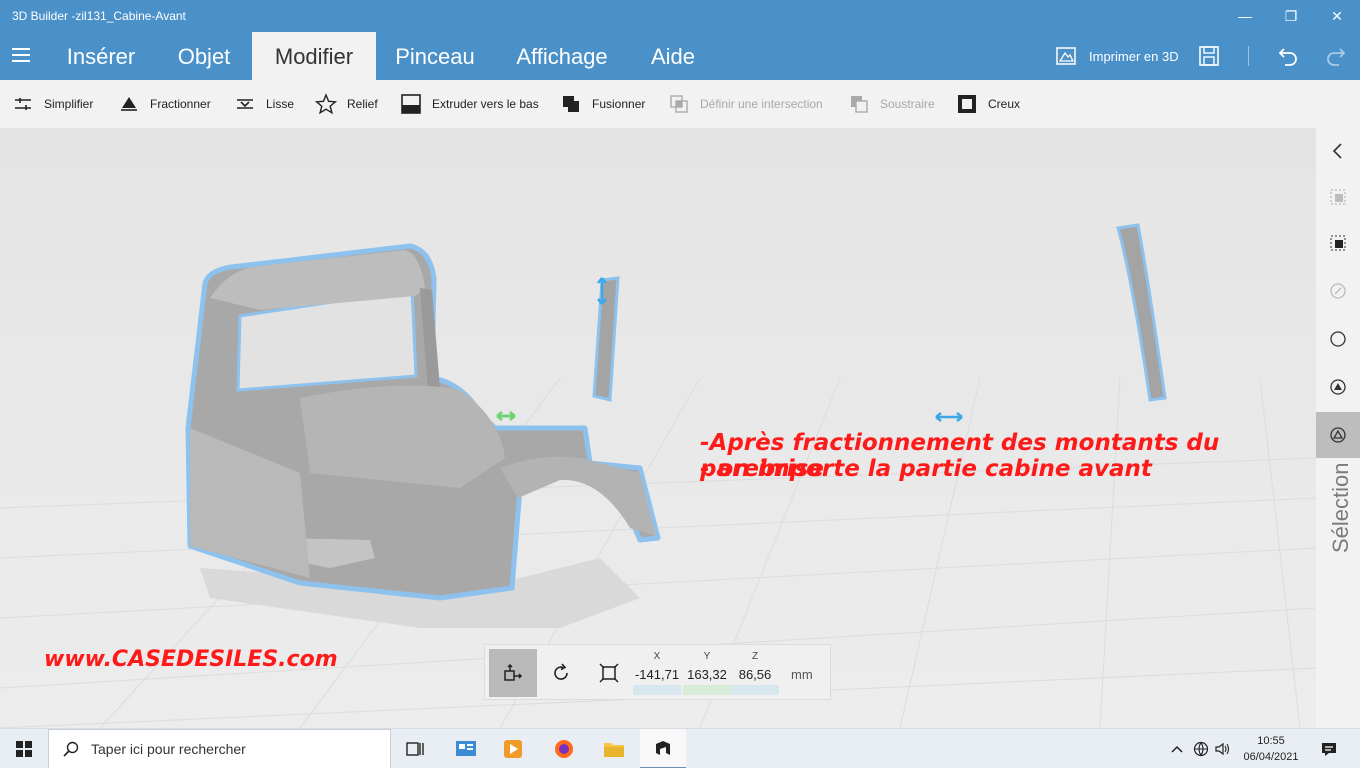 Image resolution: width=1360 pixels, height=768 pixels. I want to click on coord-x-value: -141,71, so click(657, 674).